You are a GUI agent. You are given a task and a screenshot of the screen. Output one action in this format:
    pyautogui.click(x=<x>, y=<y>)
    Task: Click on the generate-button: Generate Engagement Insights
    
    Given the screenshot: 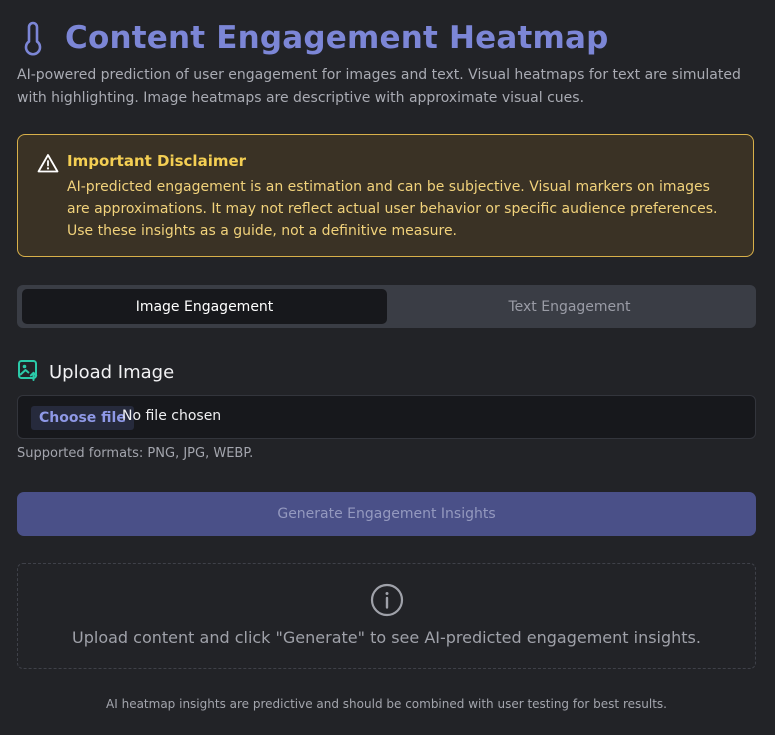 What is the action you would take?
    pyautogui.click(x=386, y=514)
    